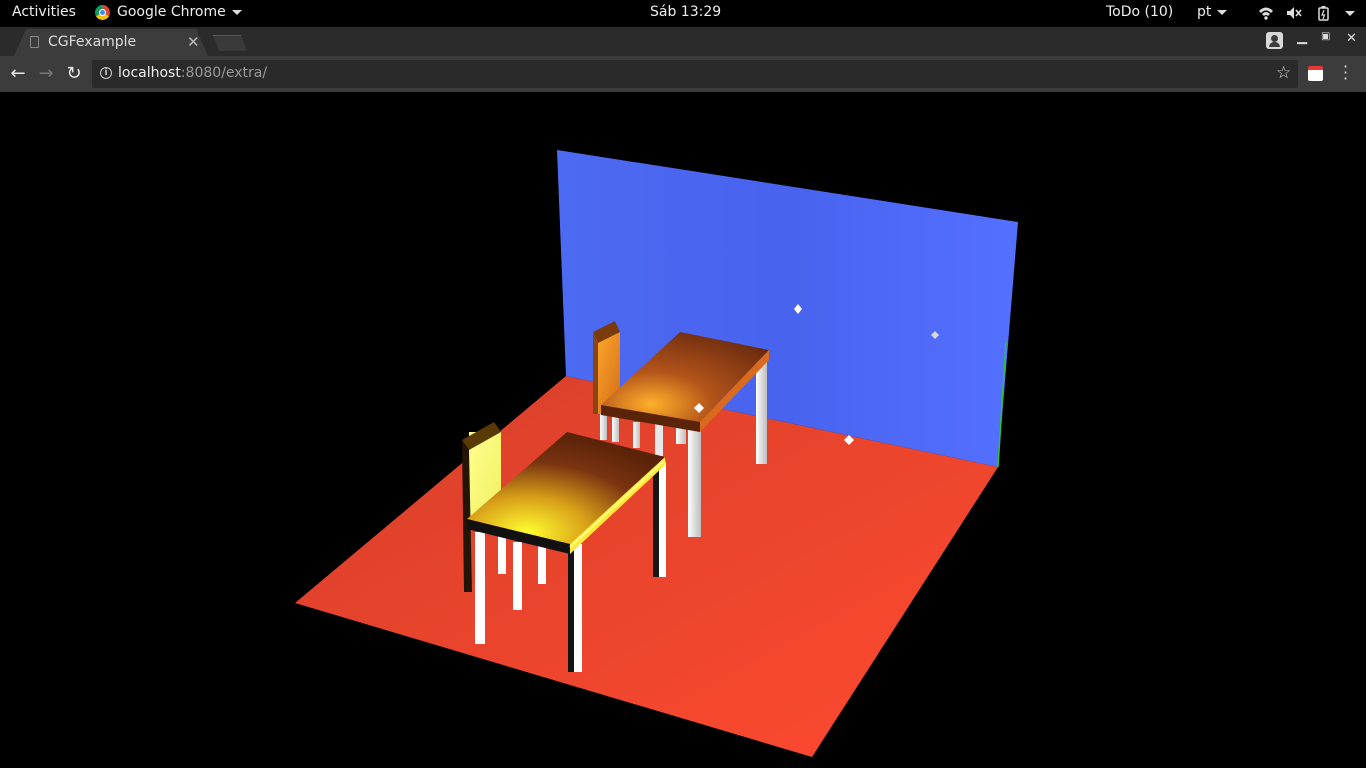  What do you see at coordinates (92, 42) in the screenshot?
I see `tab-title: CGFexample` at bounding box center [92, 42].